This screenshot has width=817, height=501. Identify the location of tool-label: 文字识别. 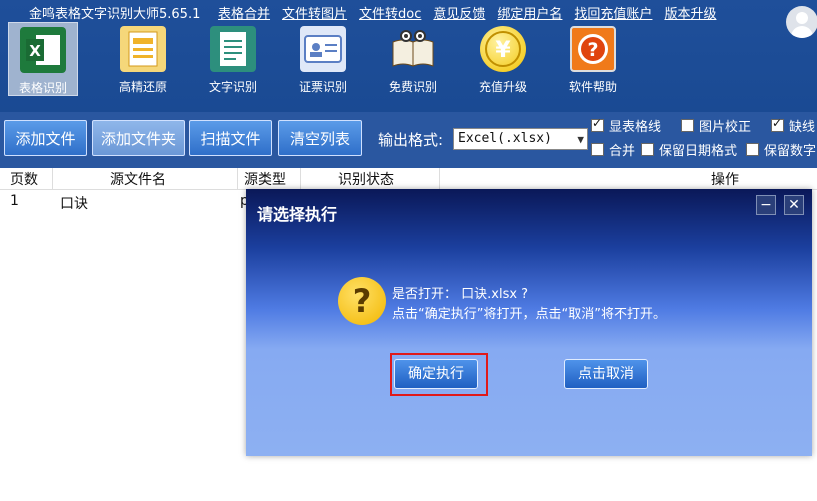
(232, 87).